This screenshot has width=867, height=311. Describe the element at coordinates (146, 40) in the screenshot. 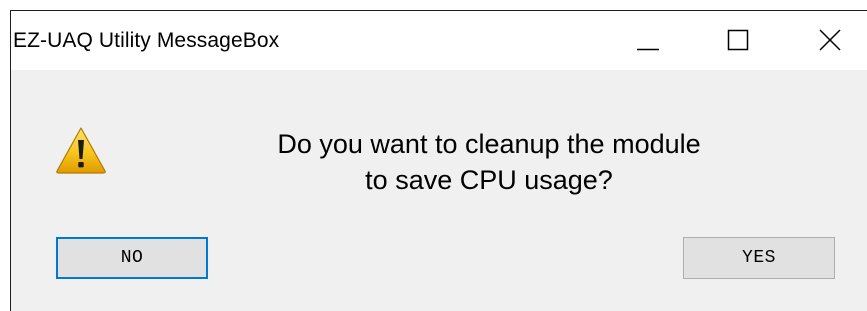

I see `window-title: EZ-UAQ Utility MessageBox` at that location.